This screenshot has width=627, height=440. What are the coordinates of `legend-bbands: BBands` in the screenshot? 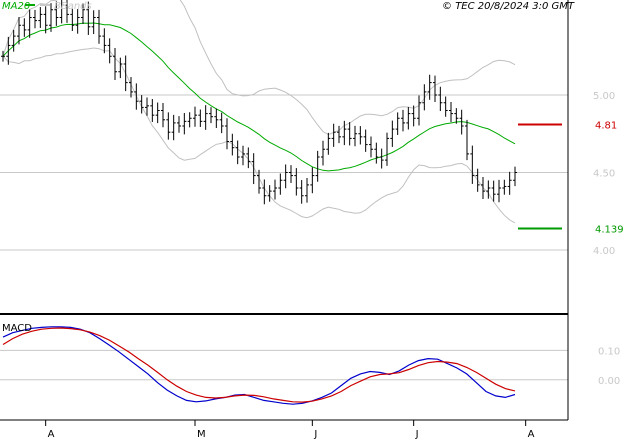 It's located at (73, 6).